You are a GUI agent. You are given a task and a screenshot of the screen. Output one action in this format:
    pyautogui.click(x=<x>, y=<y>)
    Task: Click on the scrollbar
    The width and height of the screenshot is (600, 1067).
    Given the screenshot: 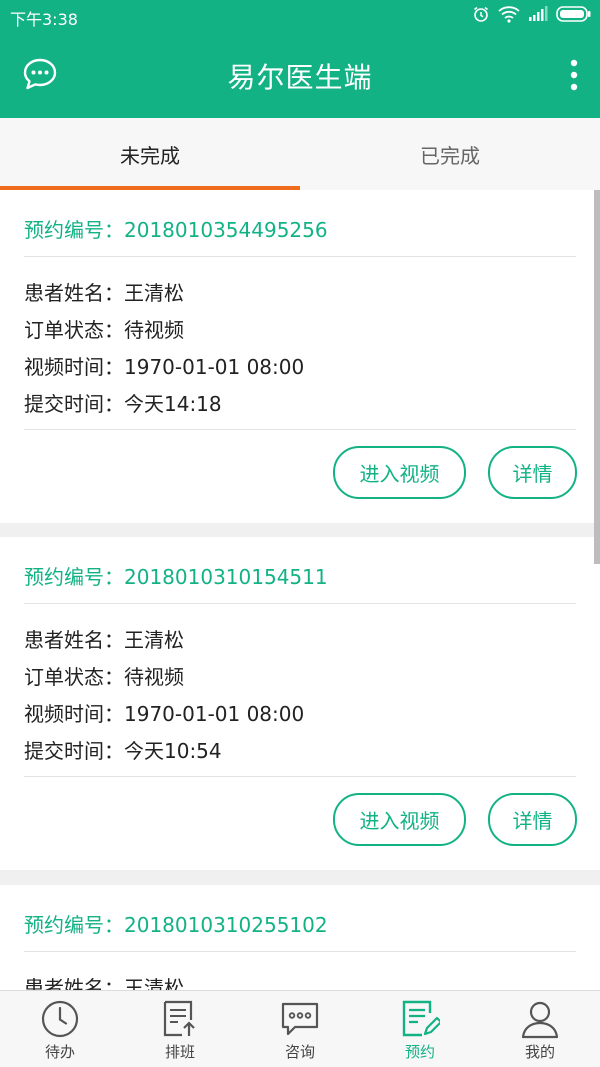 What is the action you would take?
    pyautogui.click(x=597, y=377)
    